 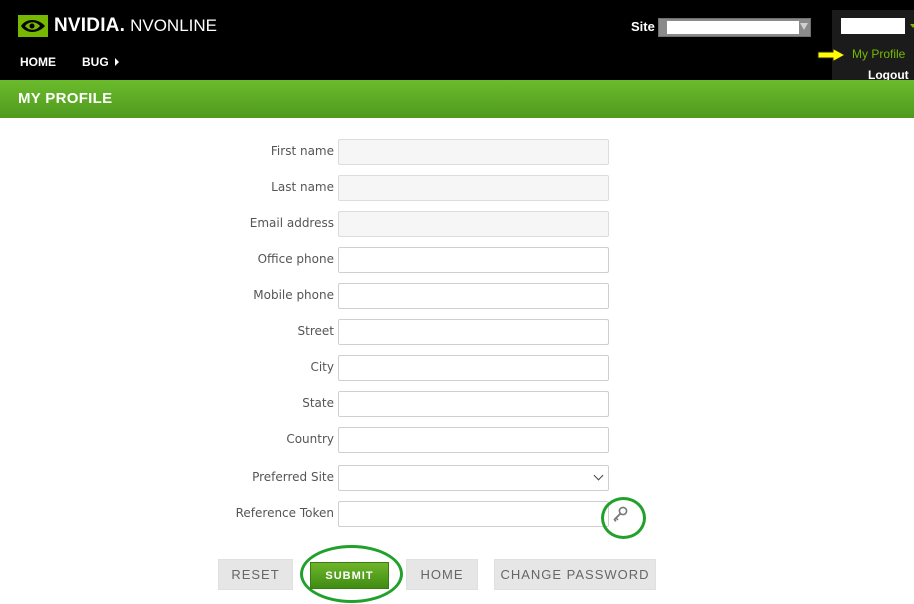 I want to click on nvidia-eye-icon, so click(x=33, y=26).